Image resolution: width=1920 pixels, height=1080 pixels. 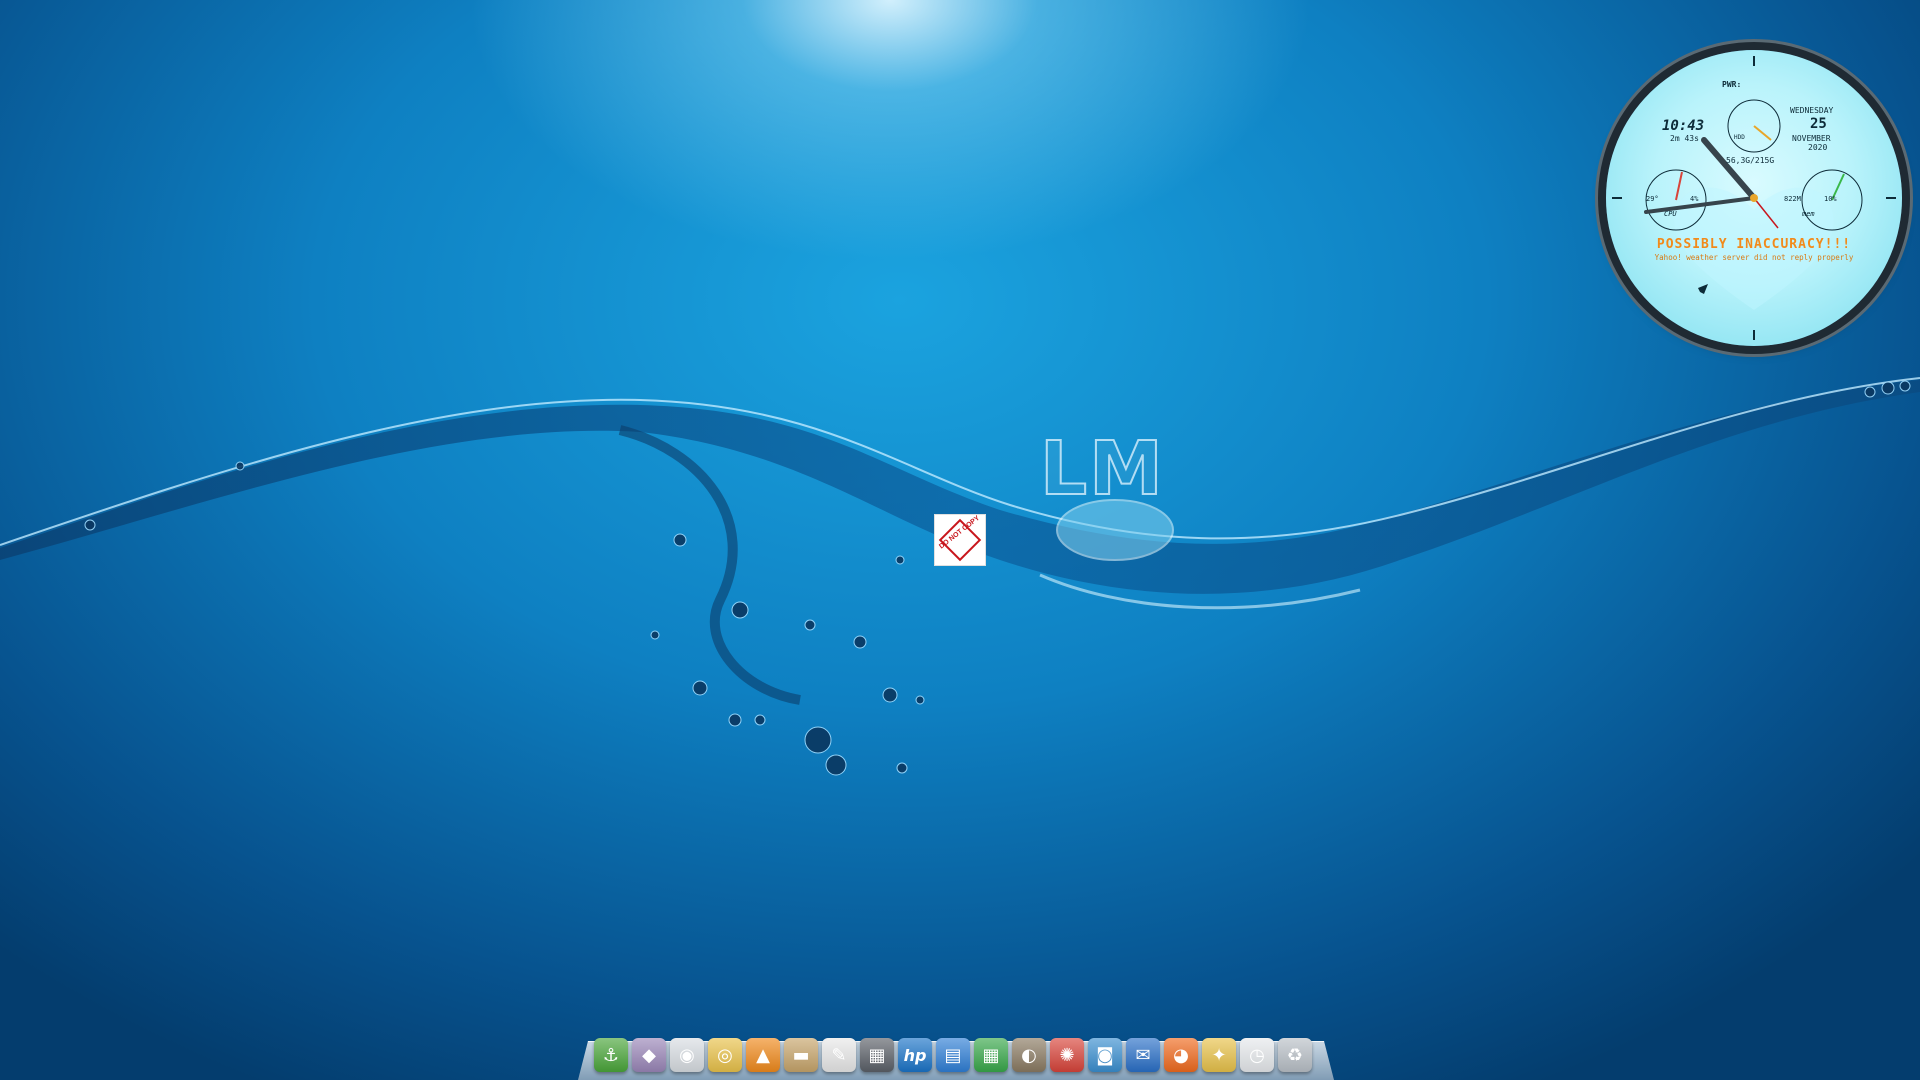 What do you see at coordinates (839, 1055) in the screenshot?
I see `text-editor-icon: ✎` at bounding box center [839, 1055].